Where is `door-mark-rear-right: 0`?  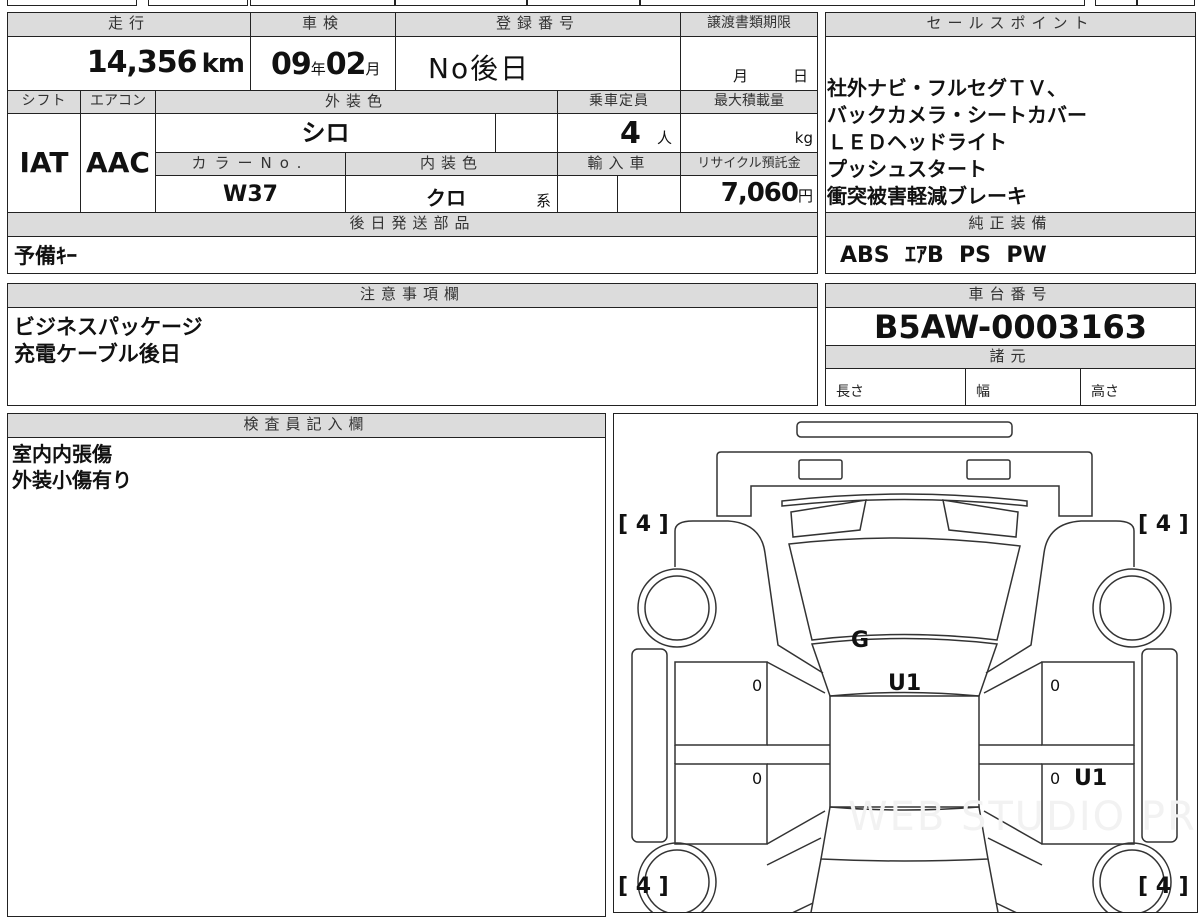
door-mark-rear-right: 0 is located at coordinates (1055, 778).